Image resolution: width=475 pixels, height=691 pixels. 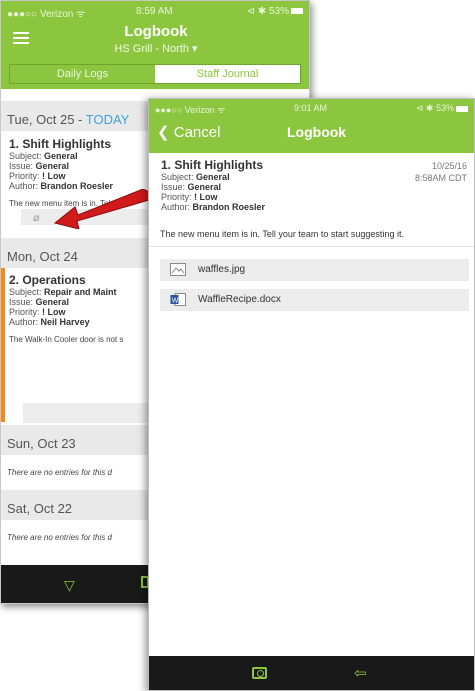 What do you see at coordinates (311, 673) in the screenshot?
I see `front-footer-bar: ⇦` at bounding box center [311, 673].